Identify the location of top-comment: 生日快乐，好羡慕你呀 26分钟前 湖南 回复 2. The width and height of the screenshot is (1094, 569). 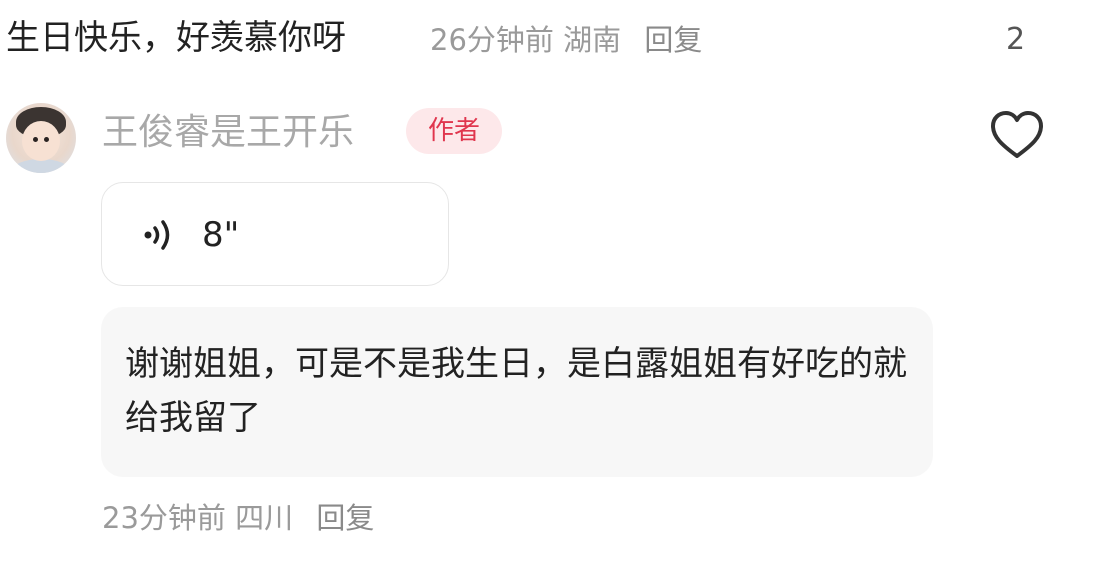
(547, 38).